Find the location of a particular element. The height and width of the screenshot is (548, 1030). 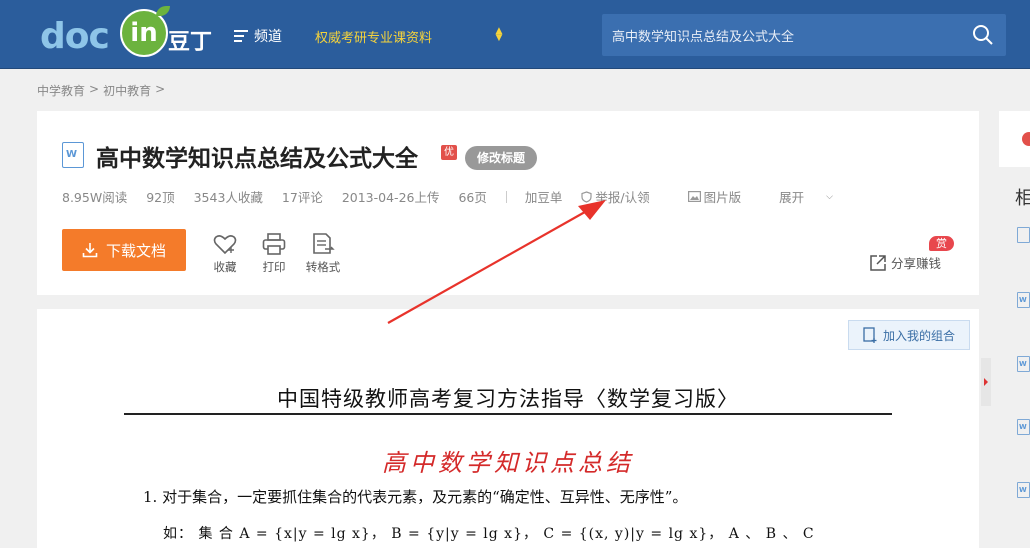

share-label: 分享赚钱 is located at coordinates (916, 263).